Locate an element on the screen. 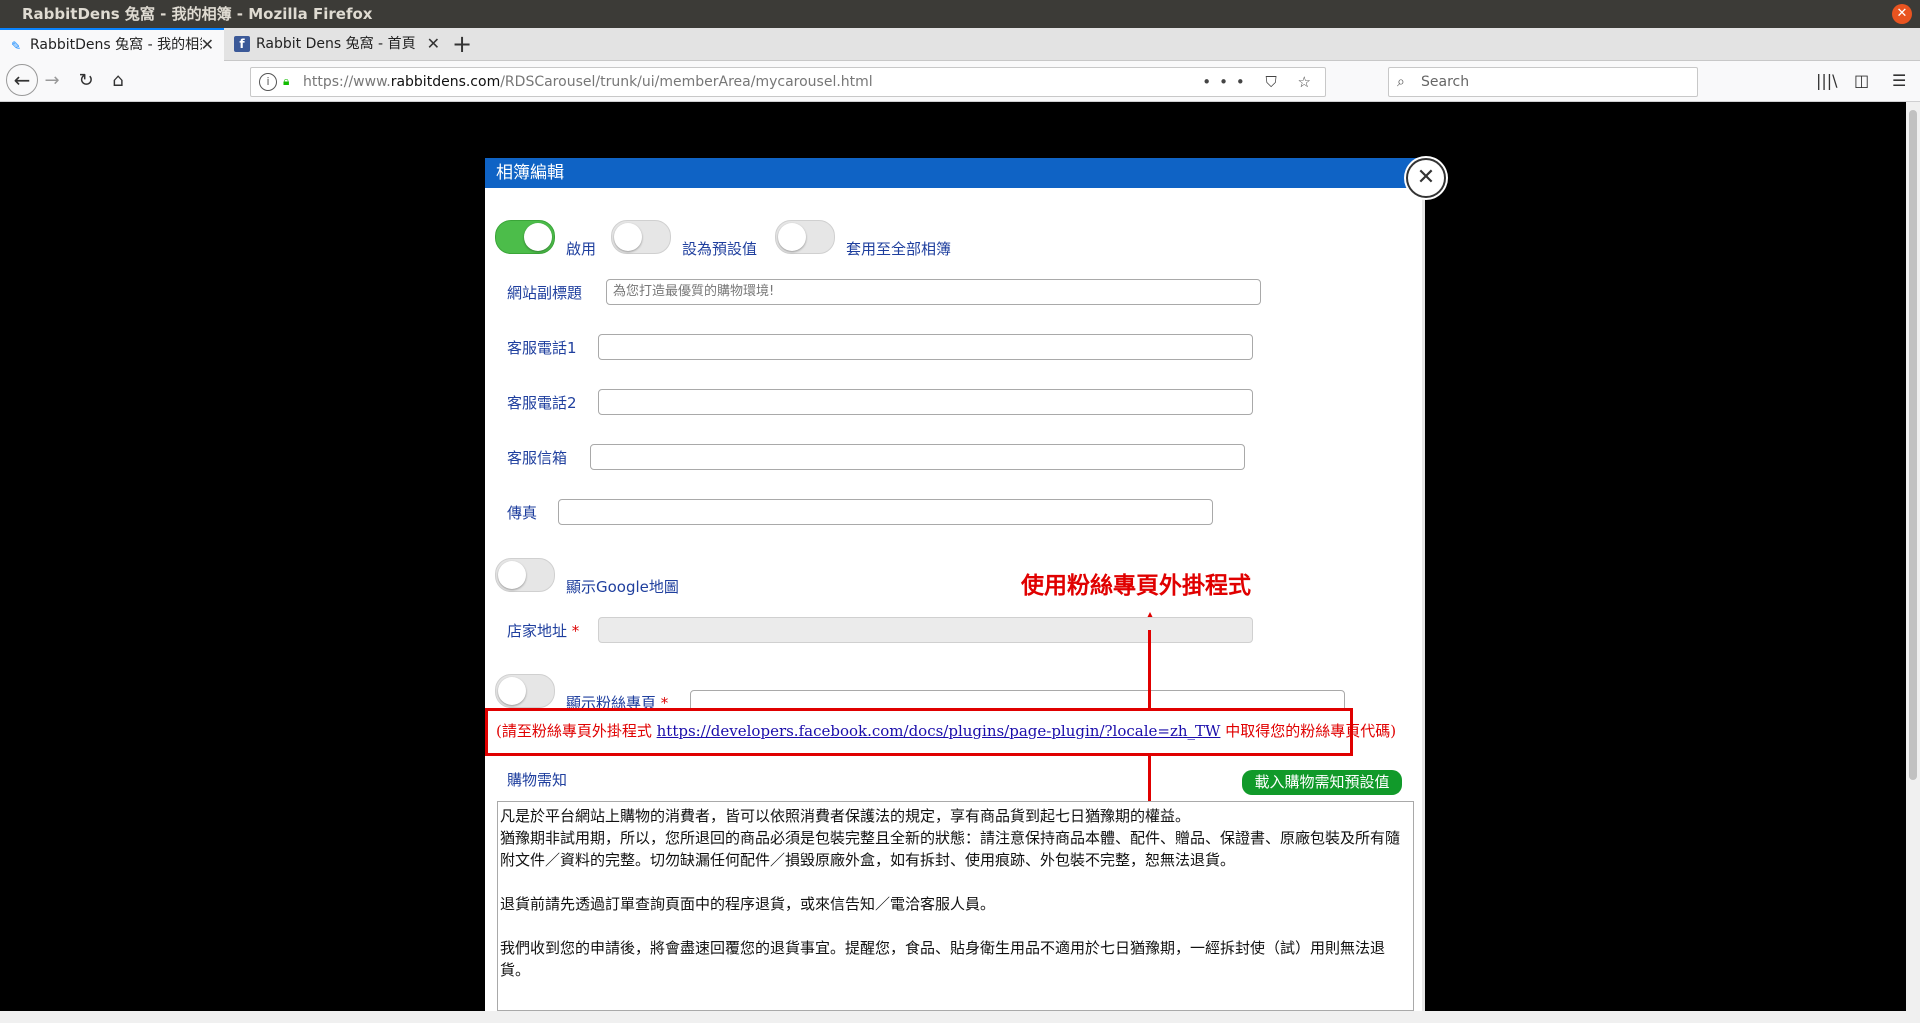  enable-label: 啟用 is located at coordinates (581, 249).